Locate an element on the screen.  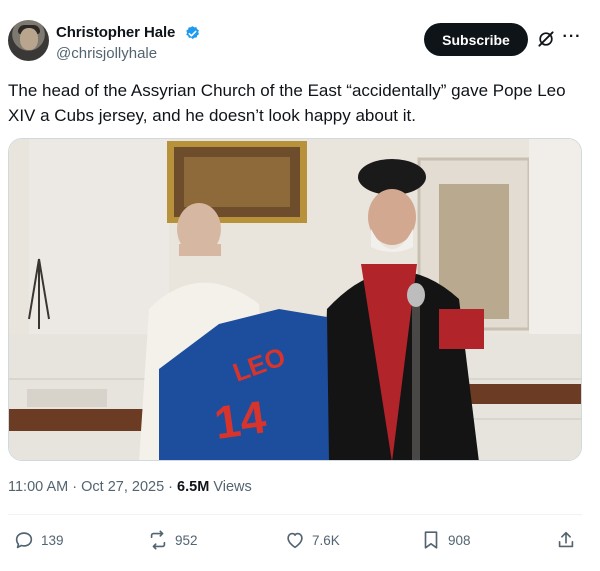
reply-button: 139 is located at coordinates (38, 540).